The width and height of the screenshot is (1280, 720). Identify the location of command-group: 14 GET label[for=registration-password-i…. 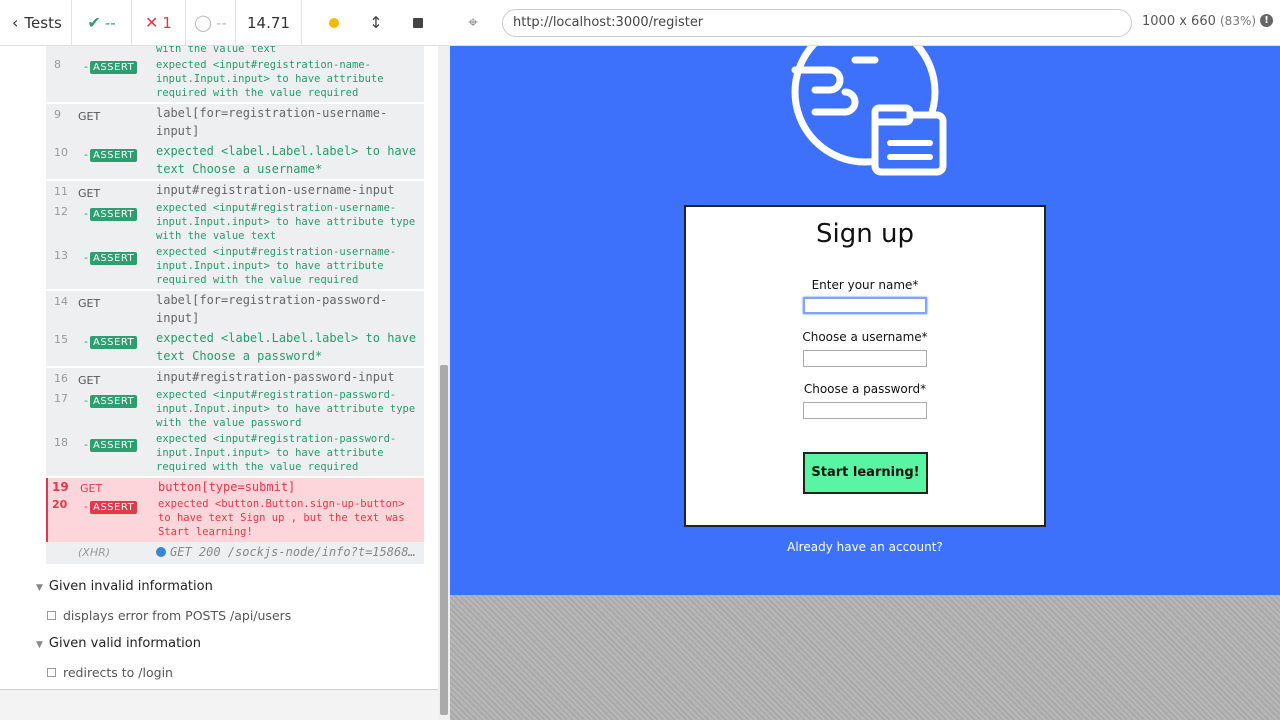
(235, 328).